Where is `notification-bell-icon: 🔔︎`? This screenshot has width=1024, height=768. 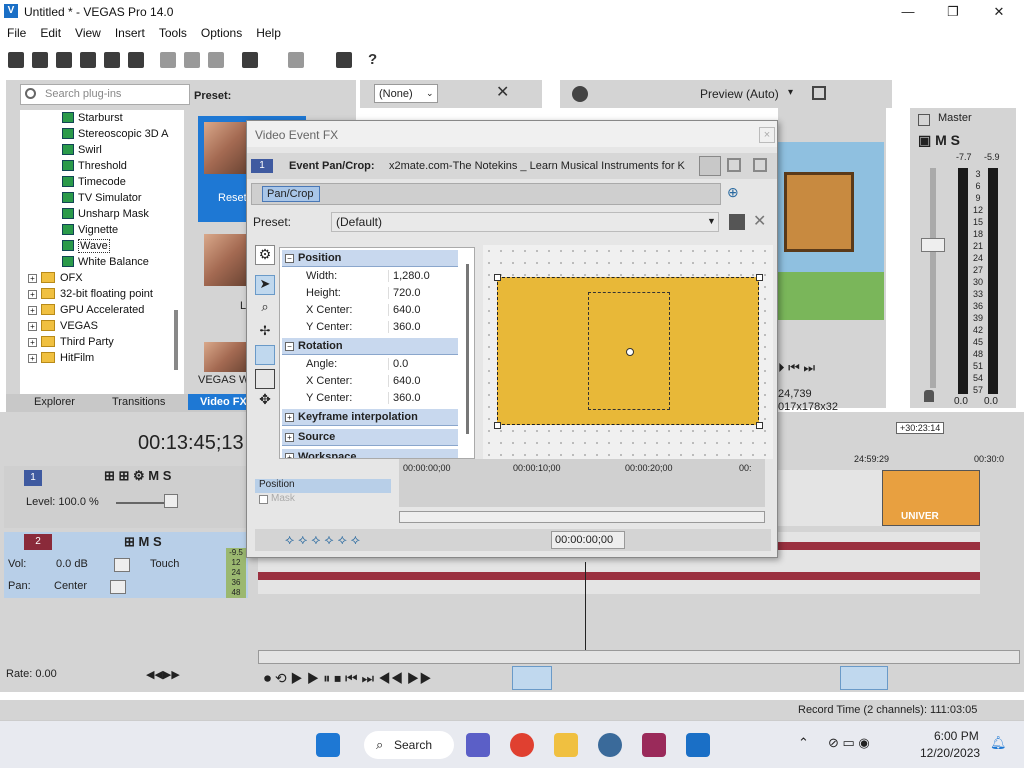
notification-bell-icon: 🔔︎ is located at coordinates (998, 743).